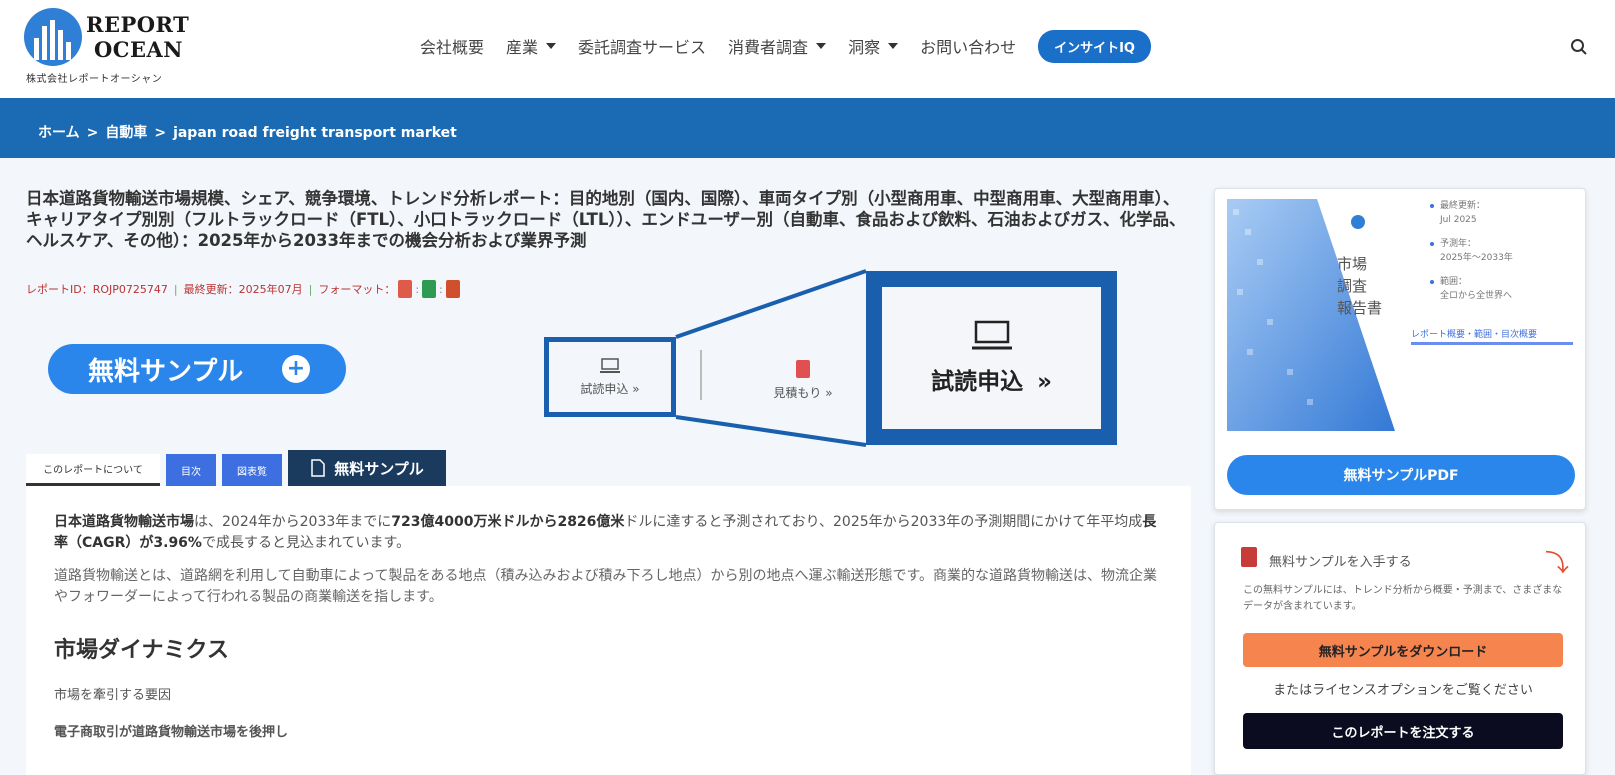 The image size is (1615, 775). I want to click on tab-toc: 目次, so click(191, 470).